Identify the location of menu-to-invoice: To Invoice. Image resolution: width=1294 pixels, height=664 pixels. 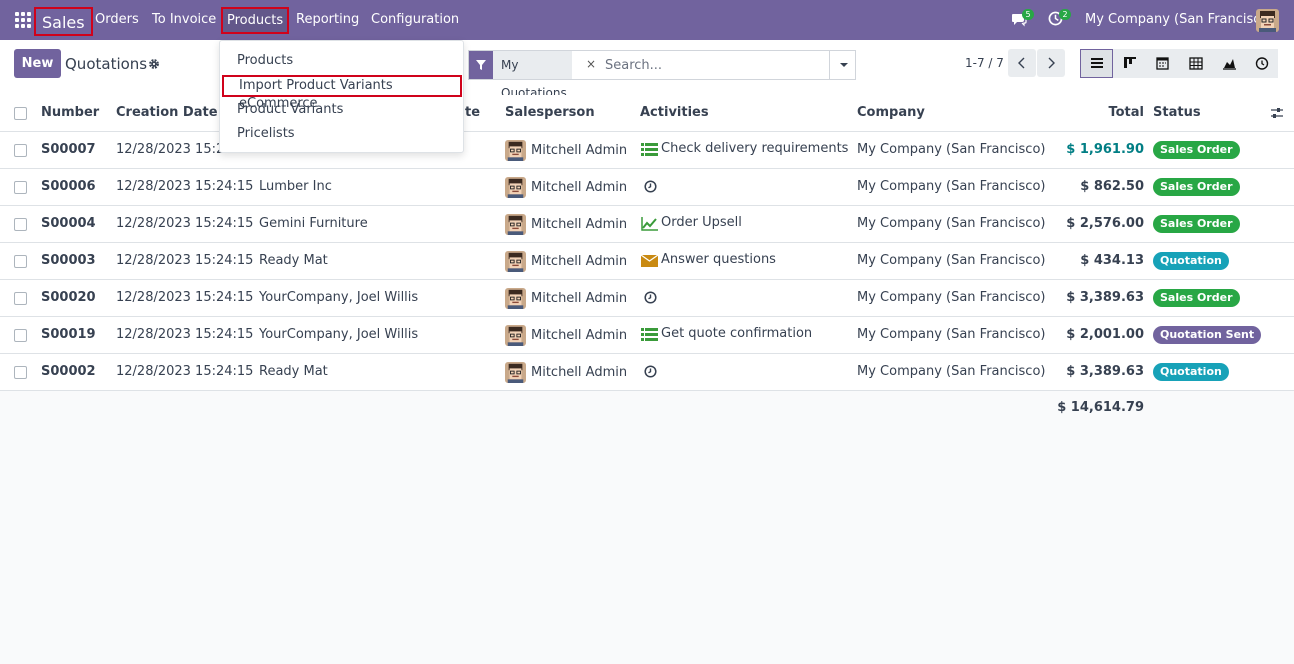
(184, 20).